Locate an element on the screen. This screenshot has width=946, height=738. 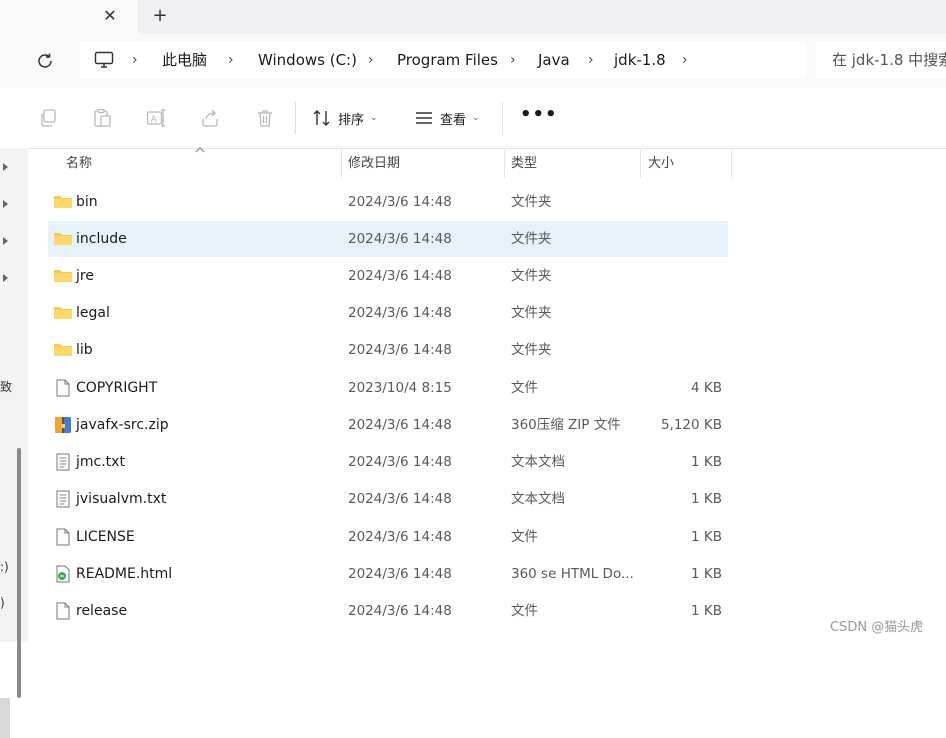
file-row: release 2024/3/6 14:48 文件 1 KB is located at coordinates (388, 611).